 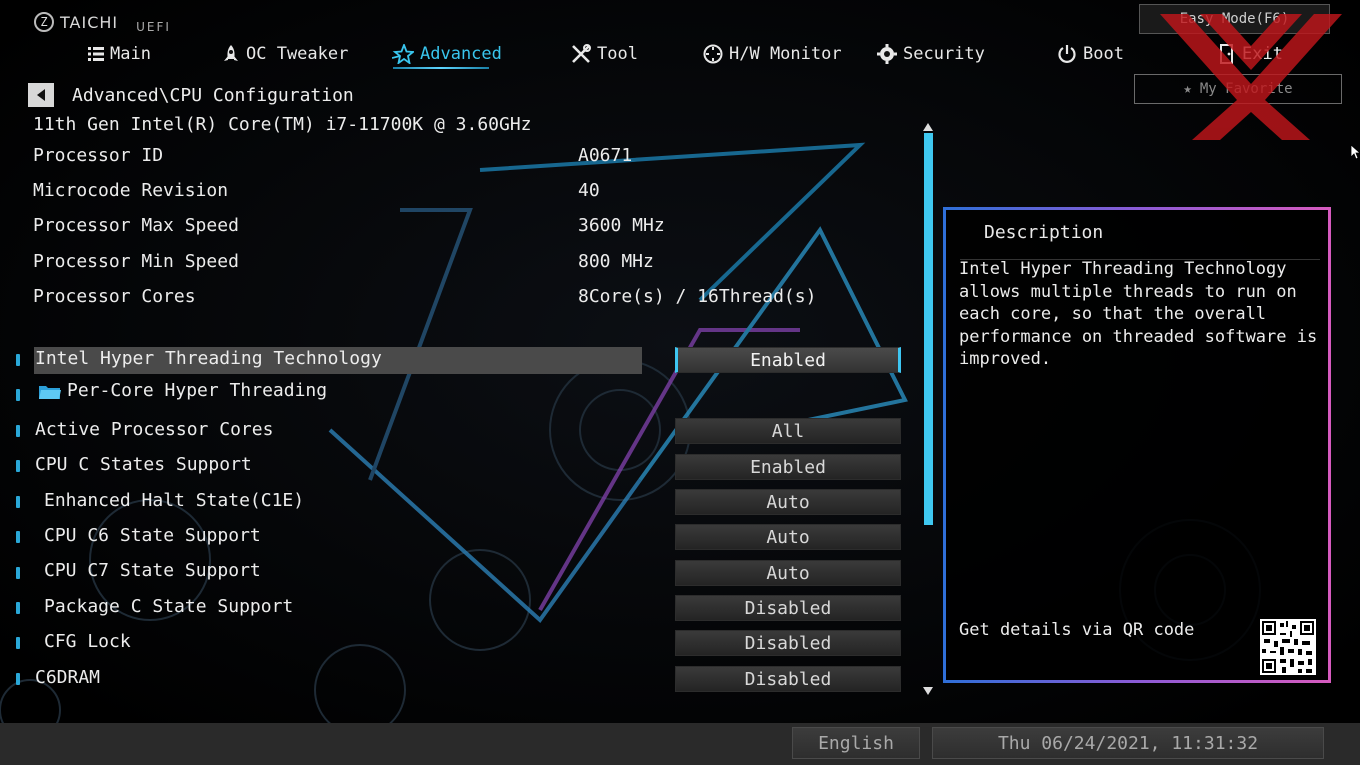 I want to click on info-value: A0671, so click(x=605, y=155).